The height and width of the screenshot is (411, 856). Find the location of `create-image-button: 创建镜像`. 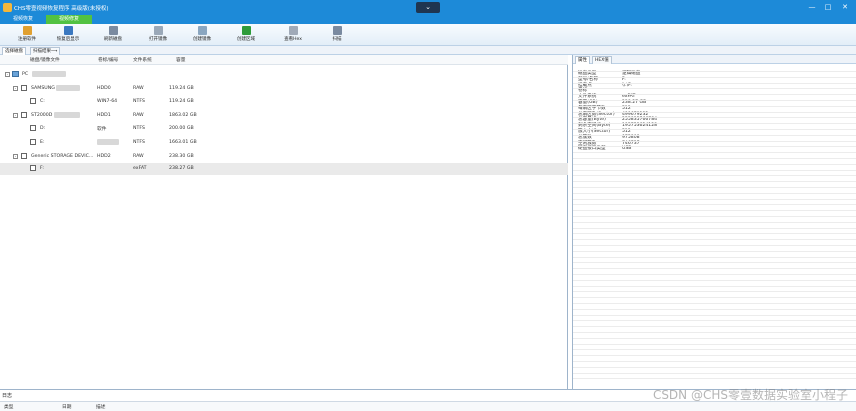

create-image-button: 创建镜像 is located at coordinates (202, 35).